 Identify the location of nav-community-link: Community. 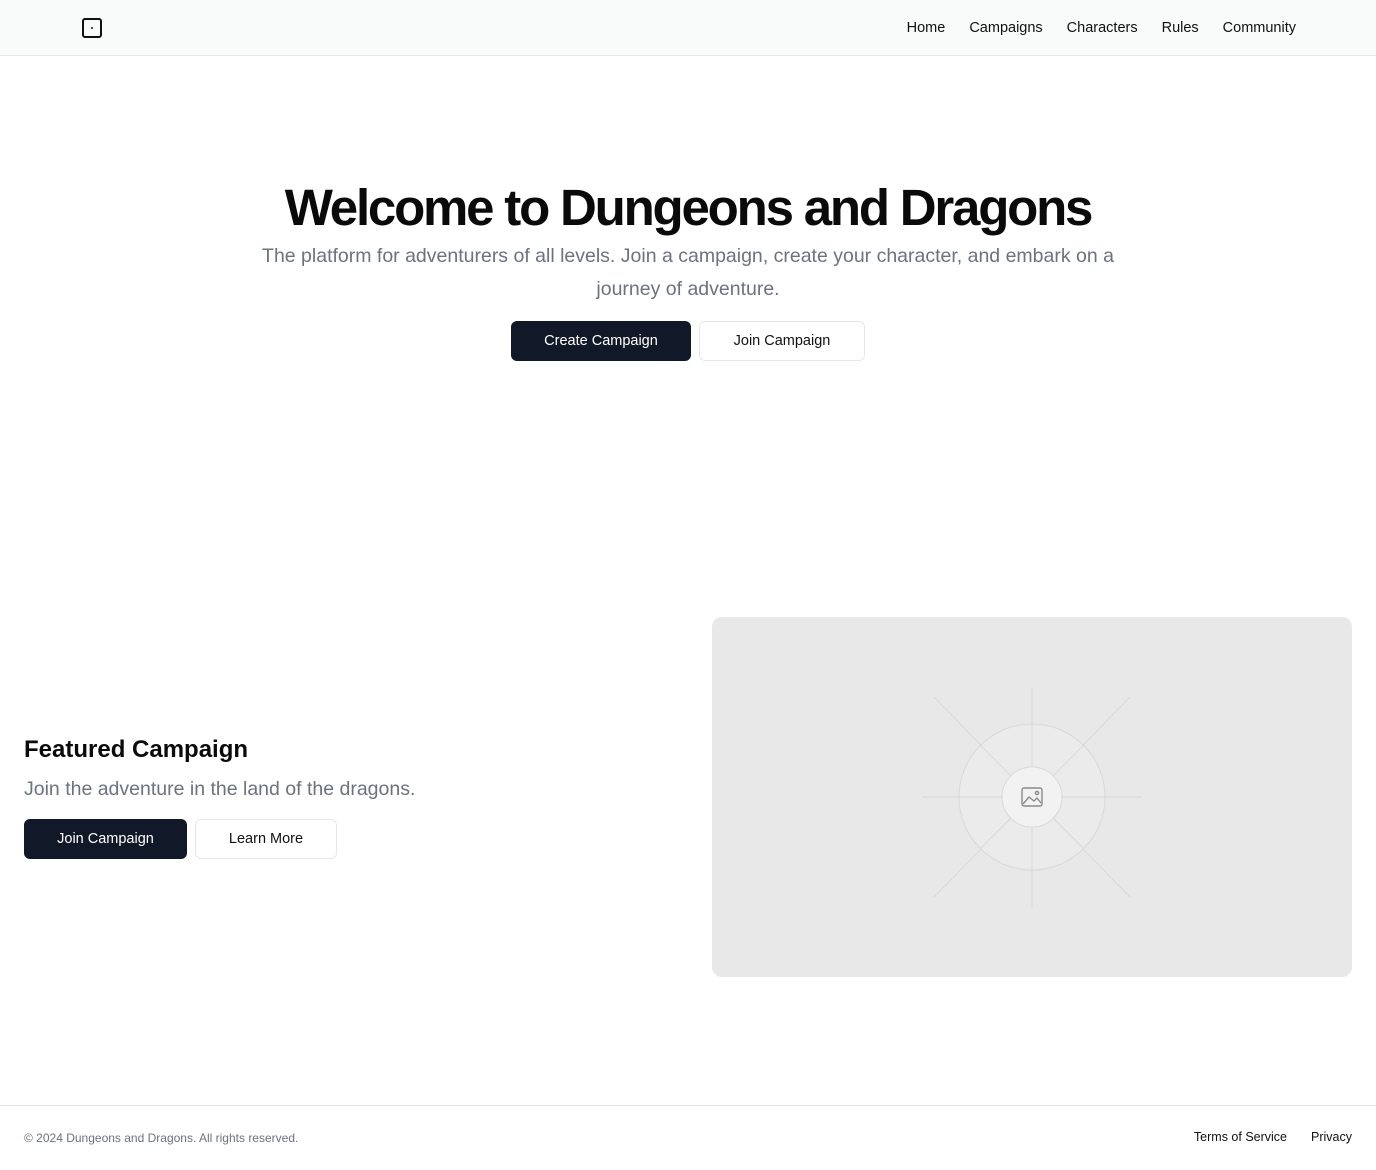
(1259, 28).